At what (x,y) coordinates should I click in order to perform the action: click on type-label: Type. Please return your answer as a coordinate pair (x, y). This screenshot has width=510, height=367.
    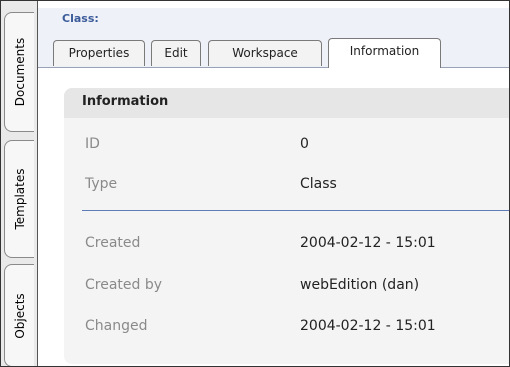
    Looking at the image, I should click on (101, 184).